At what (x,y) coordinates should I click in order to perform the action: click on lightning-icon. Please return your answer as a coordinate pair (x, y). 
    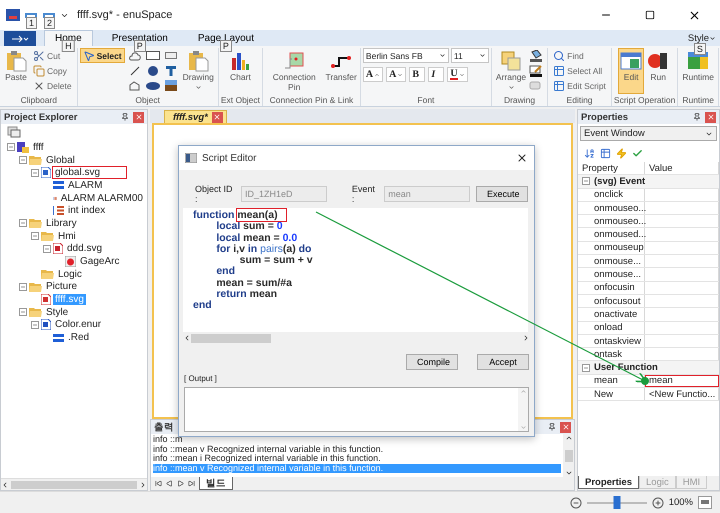
    Looking at the image, I should click on (621, 153).